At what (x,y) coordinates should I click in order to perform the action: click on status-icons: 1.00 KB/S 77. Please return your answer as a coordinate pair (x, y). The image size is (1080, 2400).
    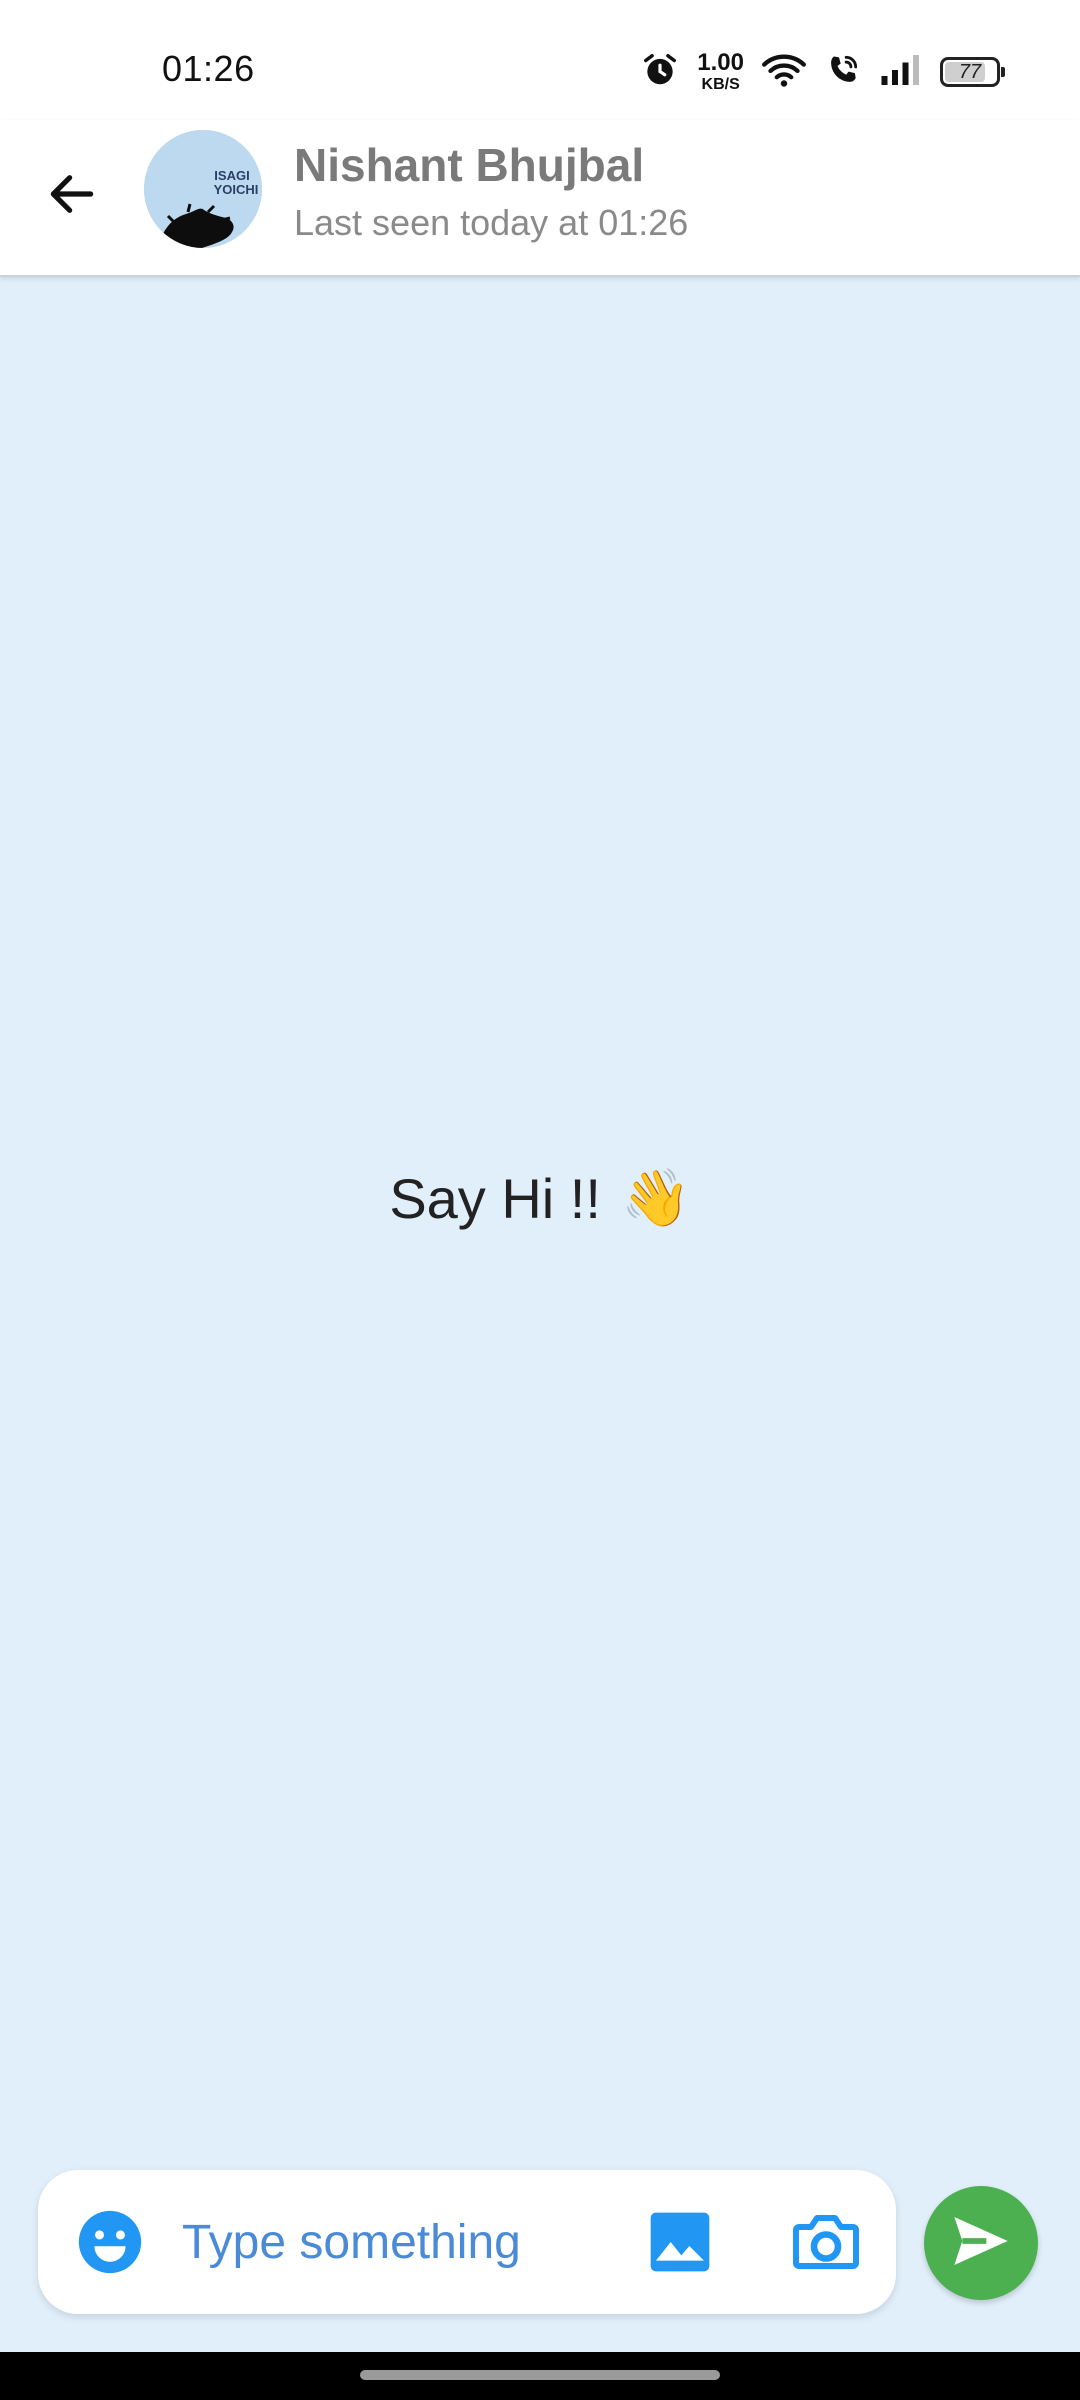
    Looking at the image, I should click on (823, 72).